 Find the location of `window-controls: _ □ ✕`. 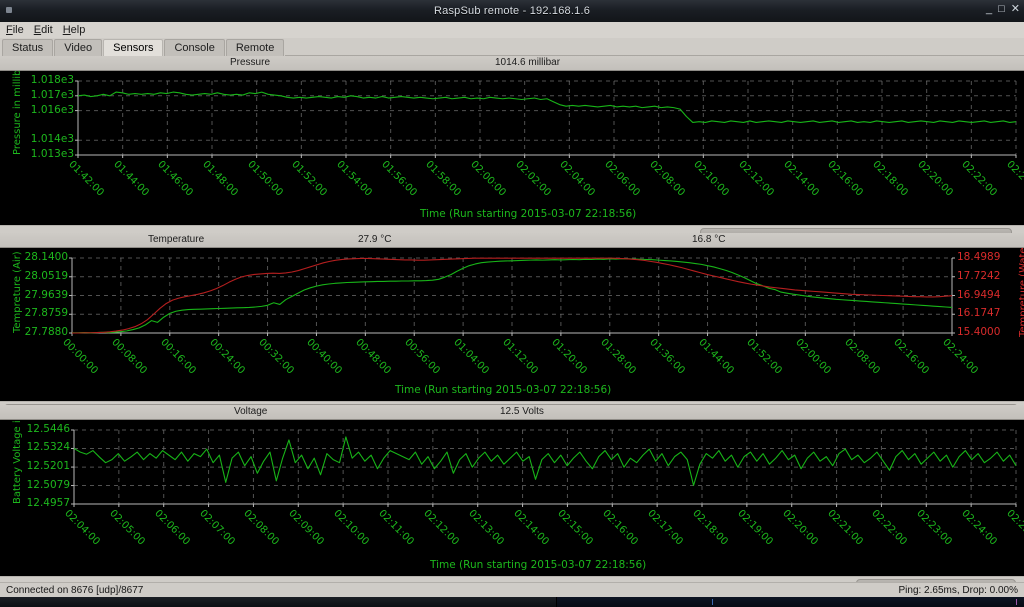

window-controls: _ □ ✕ is located at coordinates (1003, 9).